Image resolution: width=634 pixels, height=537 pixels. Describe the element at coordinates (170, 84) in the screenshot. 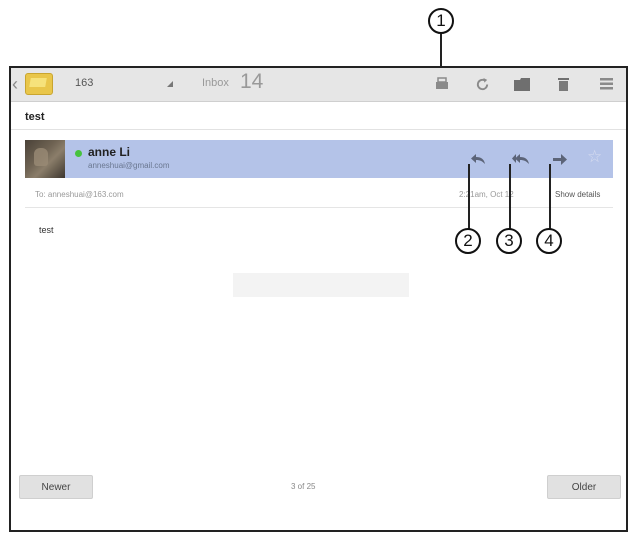

I see `dropdown-arrow-icon` at that location.